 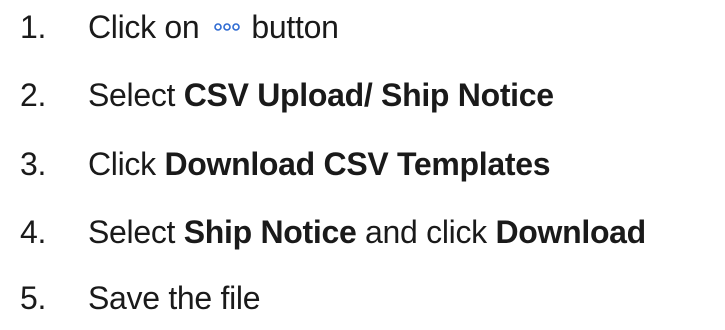 I want to click on step-bold-text: Ship Notice, so click(x=270, y=231).